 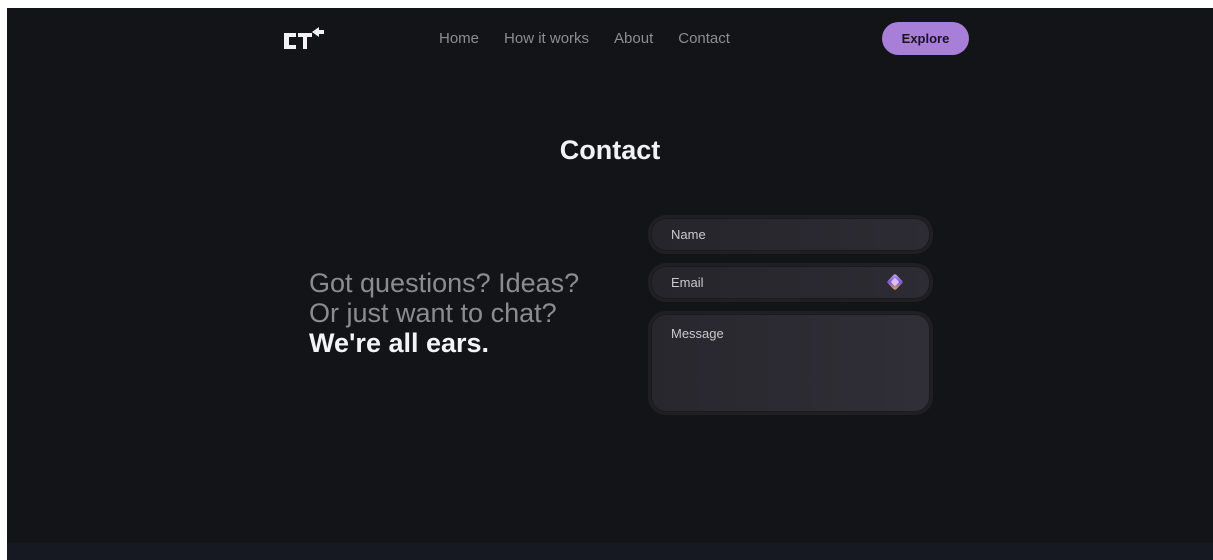 I want to click on message-field, so click(x=790, y=363).